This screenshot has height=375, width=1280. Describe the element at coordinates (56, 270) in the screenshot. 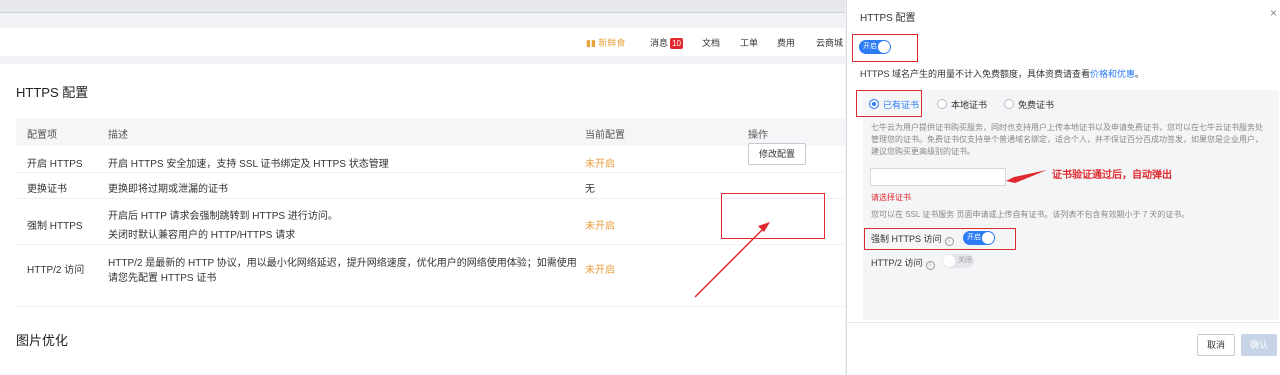

I see `row-name: HTTP/2 访问` at that location.